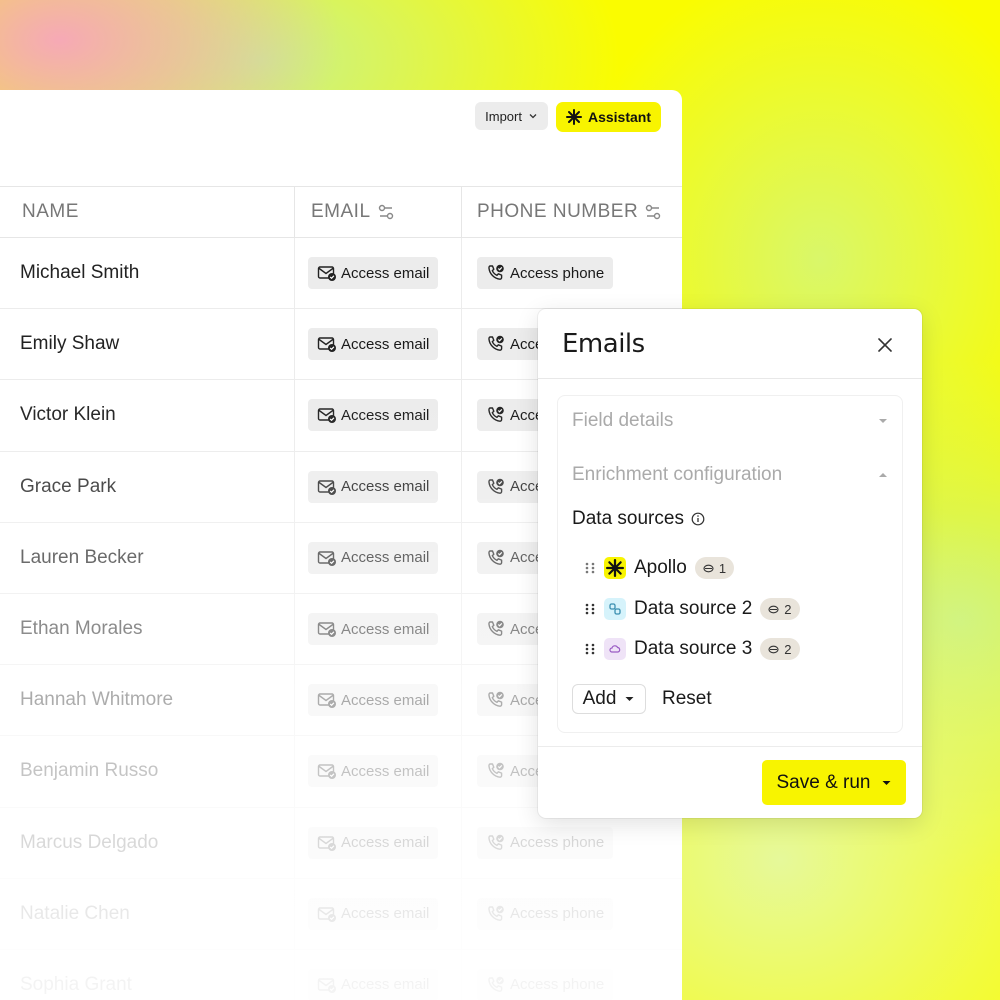 The image size is (1000, 1000). I want to click on caret-up-icon, so click(883, 475).